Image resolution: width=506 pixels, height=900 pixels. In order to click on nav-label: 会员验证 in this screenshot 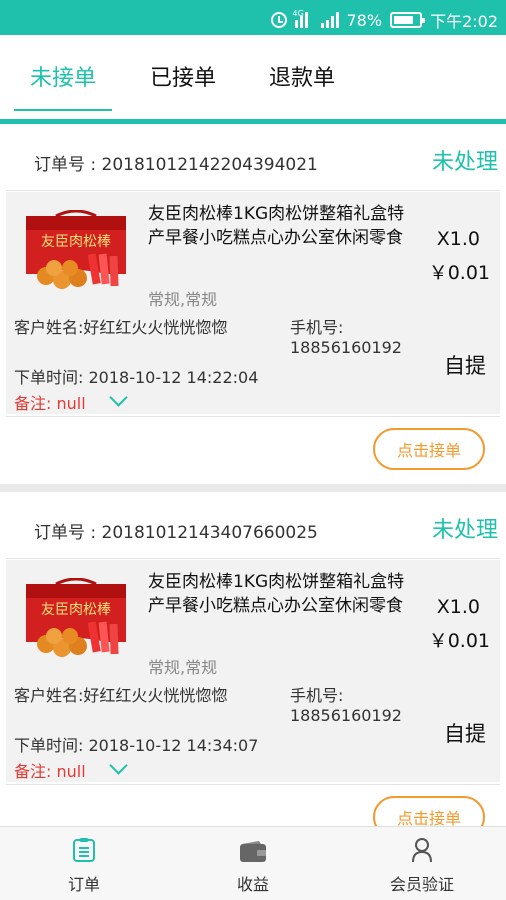, I will do `click(421, 884)`.